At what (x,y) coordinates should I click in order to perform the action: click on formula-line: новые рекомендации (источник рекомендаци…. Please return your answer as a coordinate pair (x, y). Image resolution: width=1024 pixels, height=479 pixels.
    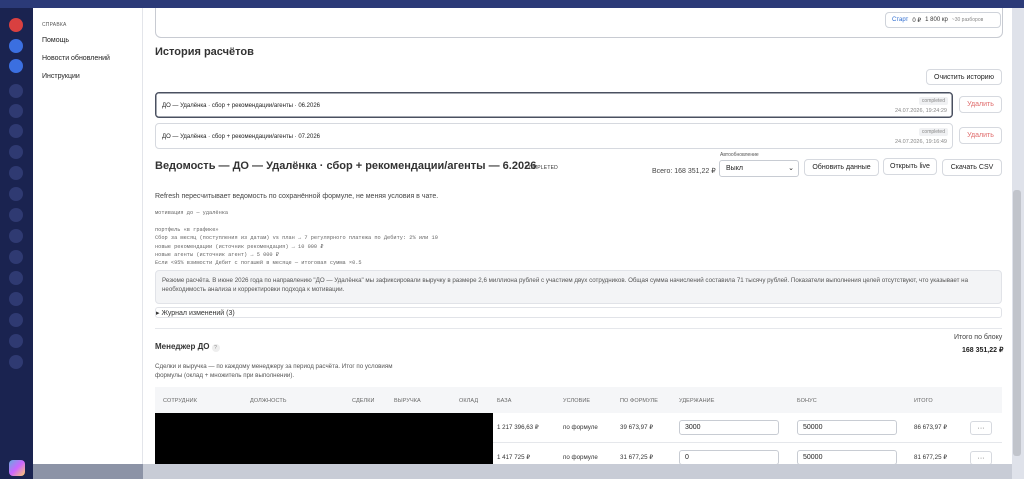
    Looking at the image, I should click on (239, 247).